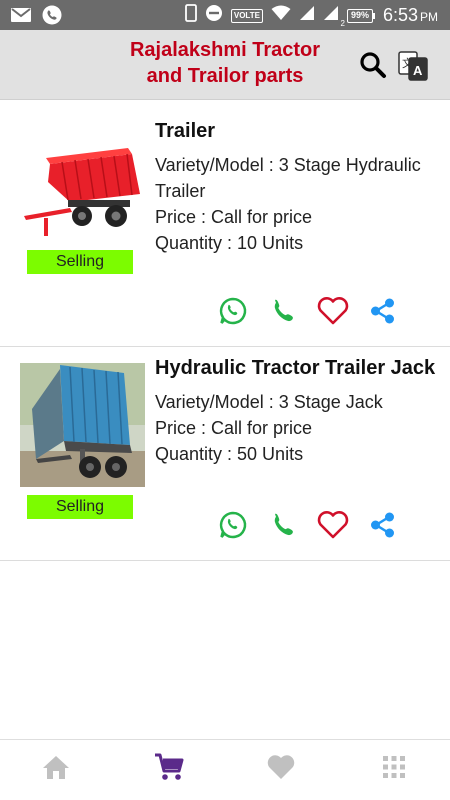 The image size is (450, 800). I want to click on sim-index-label: 2, so click(342, 23).